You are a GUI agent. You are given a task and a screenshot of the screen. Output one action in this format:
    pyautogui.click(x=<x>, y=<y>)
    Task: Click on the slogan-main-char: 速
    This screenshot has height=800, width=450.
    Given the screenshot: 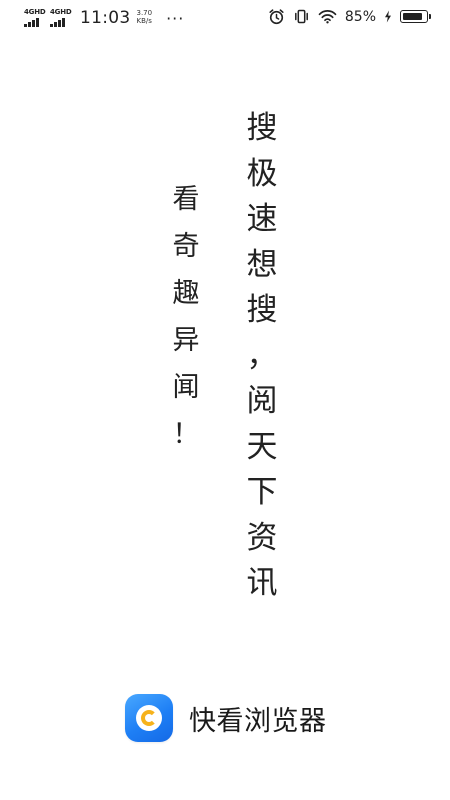 What is the action you would take?
    pyautogui.click(x=262, y=219)
    